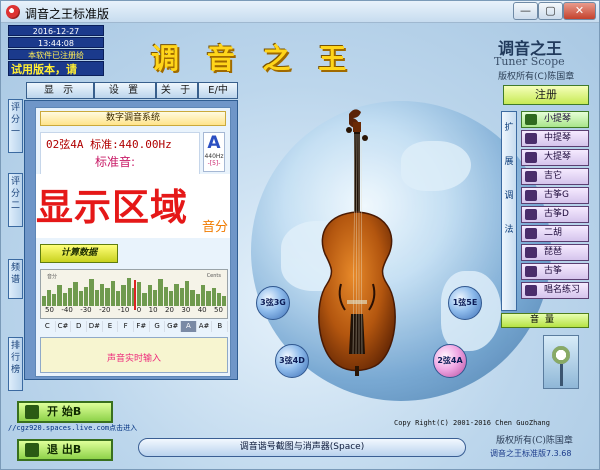  I want to click on instrument-button: 二胡, so click(555, 233).